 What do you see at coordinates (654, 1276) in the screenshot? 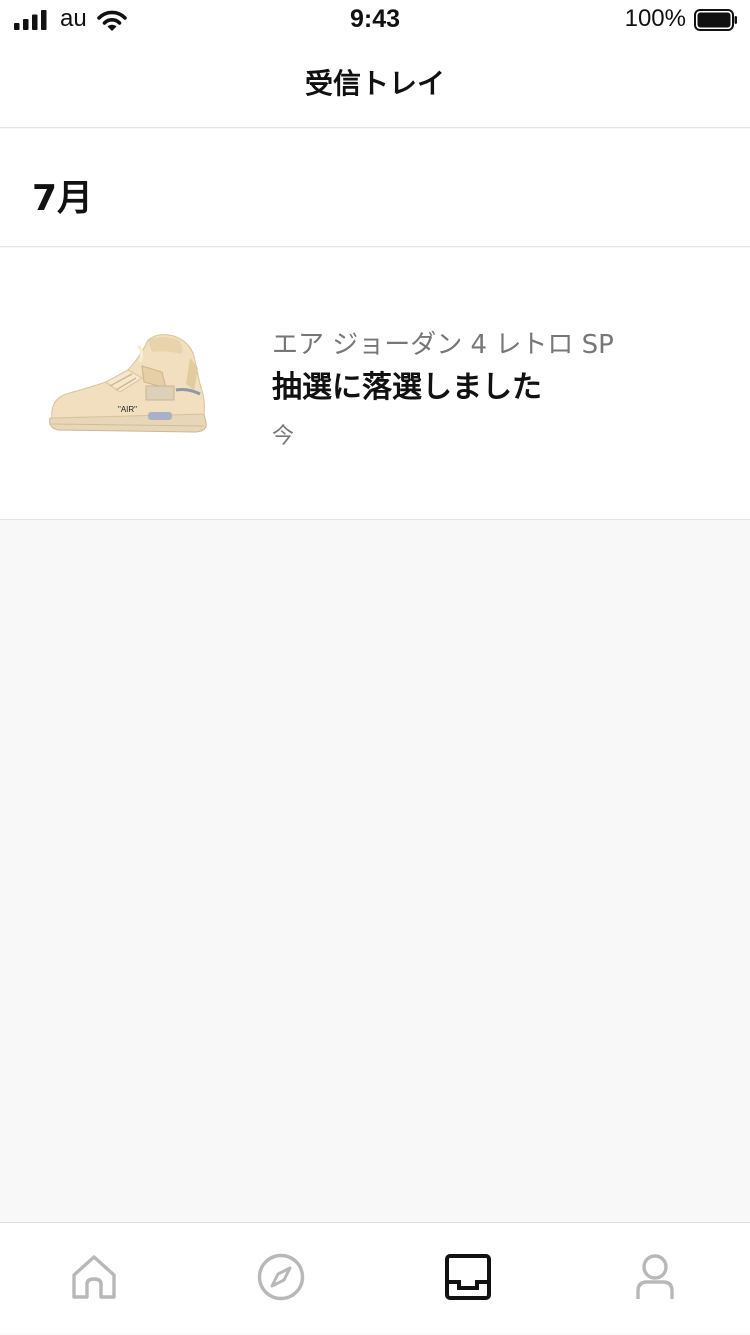
I see `profile-icon` at bounding box center [654, 1276].